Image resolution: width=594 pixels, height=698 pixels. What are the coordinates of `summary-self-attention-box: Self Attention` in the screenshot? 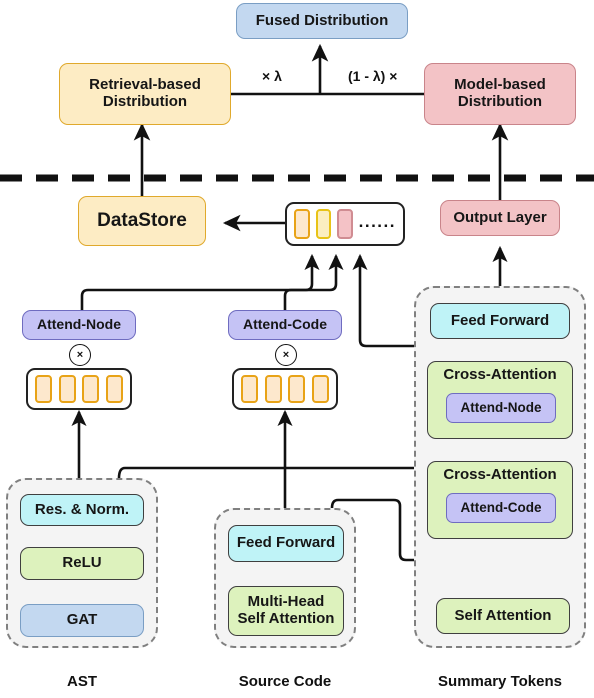 It's located at (503, 616).